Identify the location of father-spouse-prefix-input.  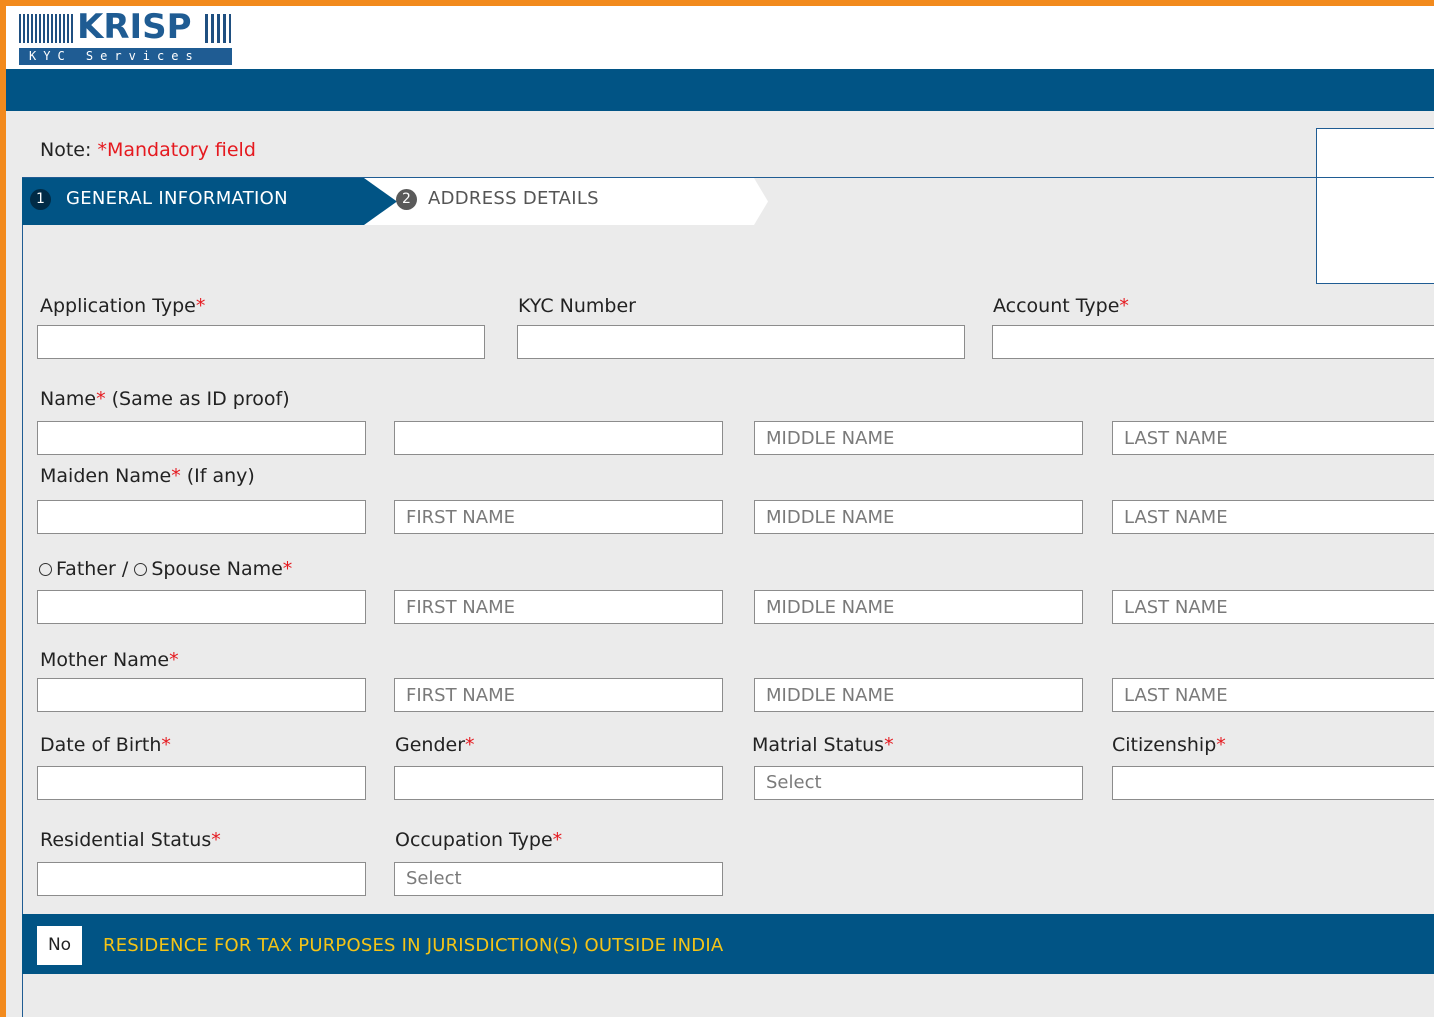
(201, 607).